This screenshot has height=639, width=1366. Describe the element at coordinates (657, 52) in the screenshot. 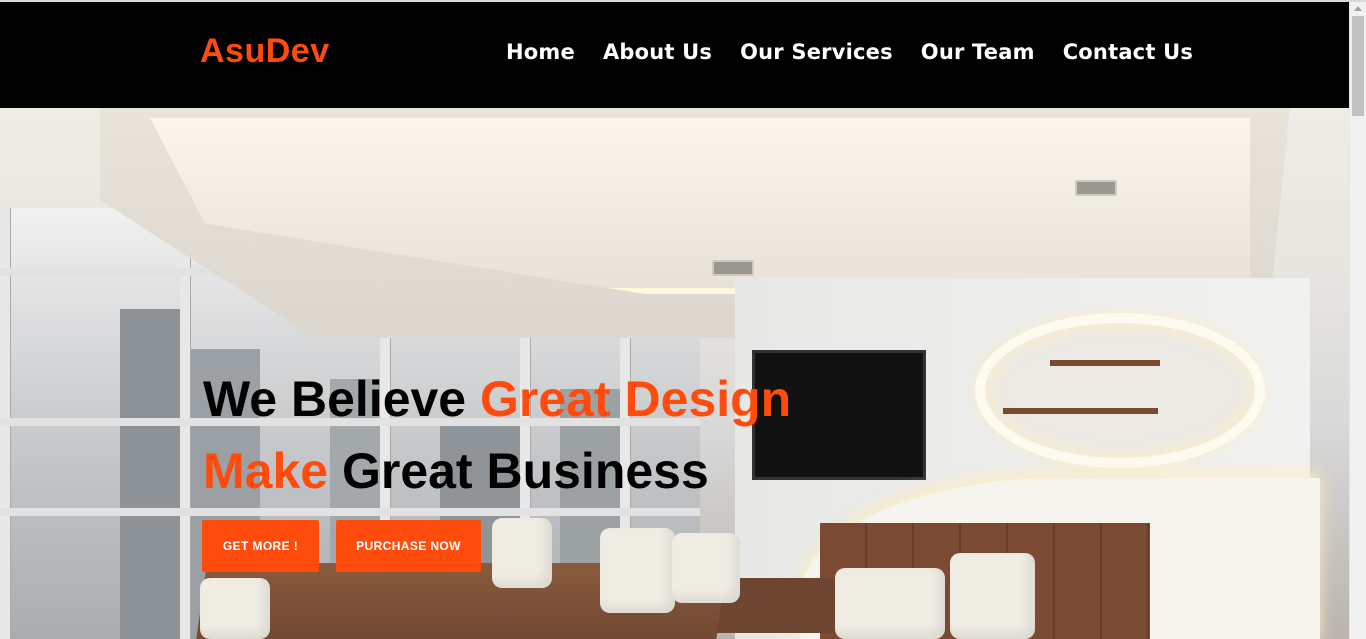

I see `nav-about-us: About Us` at that location.